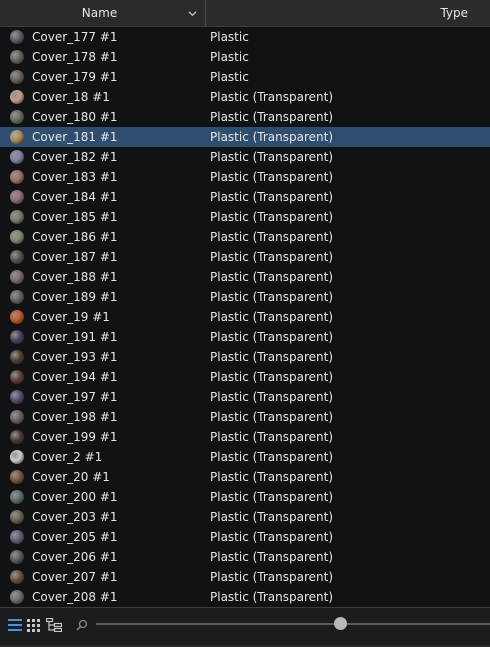  I want to click on list-item: Cover_208 #1 Plastic (Transparent), so click(245, 597).